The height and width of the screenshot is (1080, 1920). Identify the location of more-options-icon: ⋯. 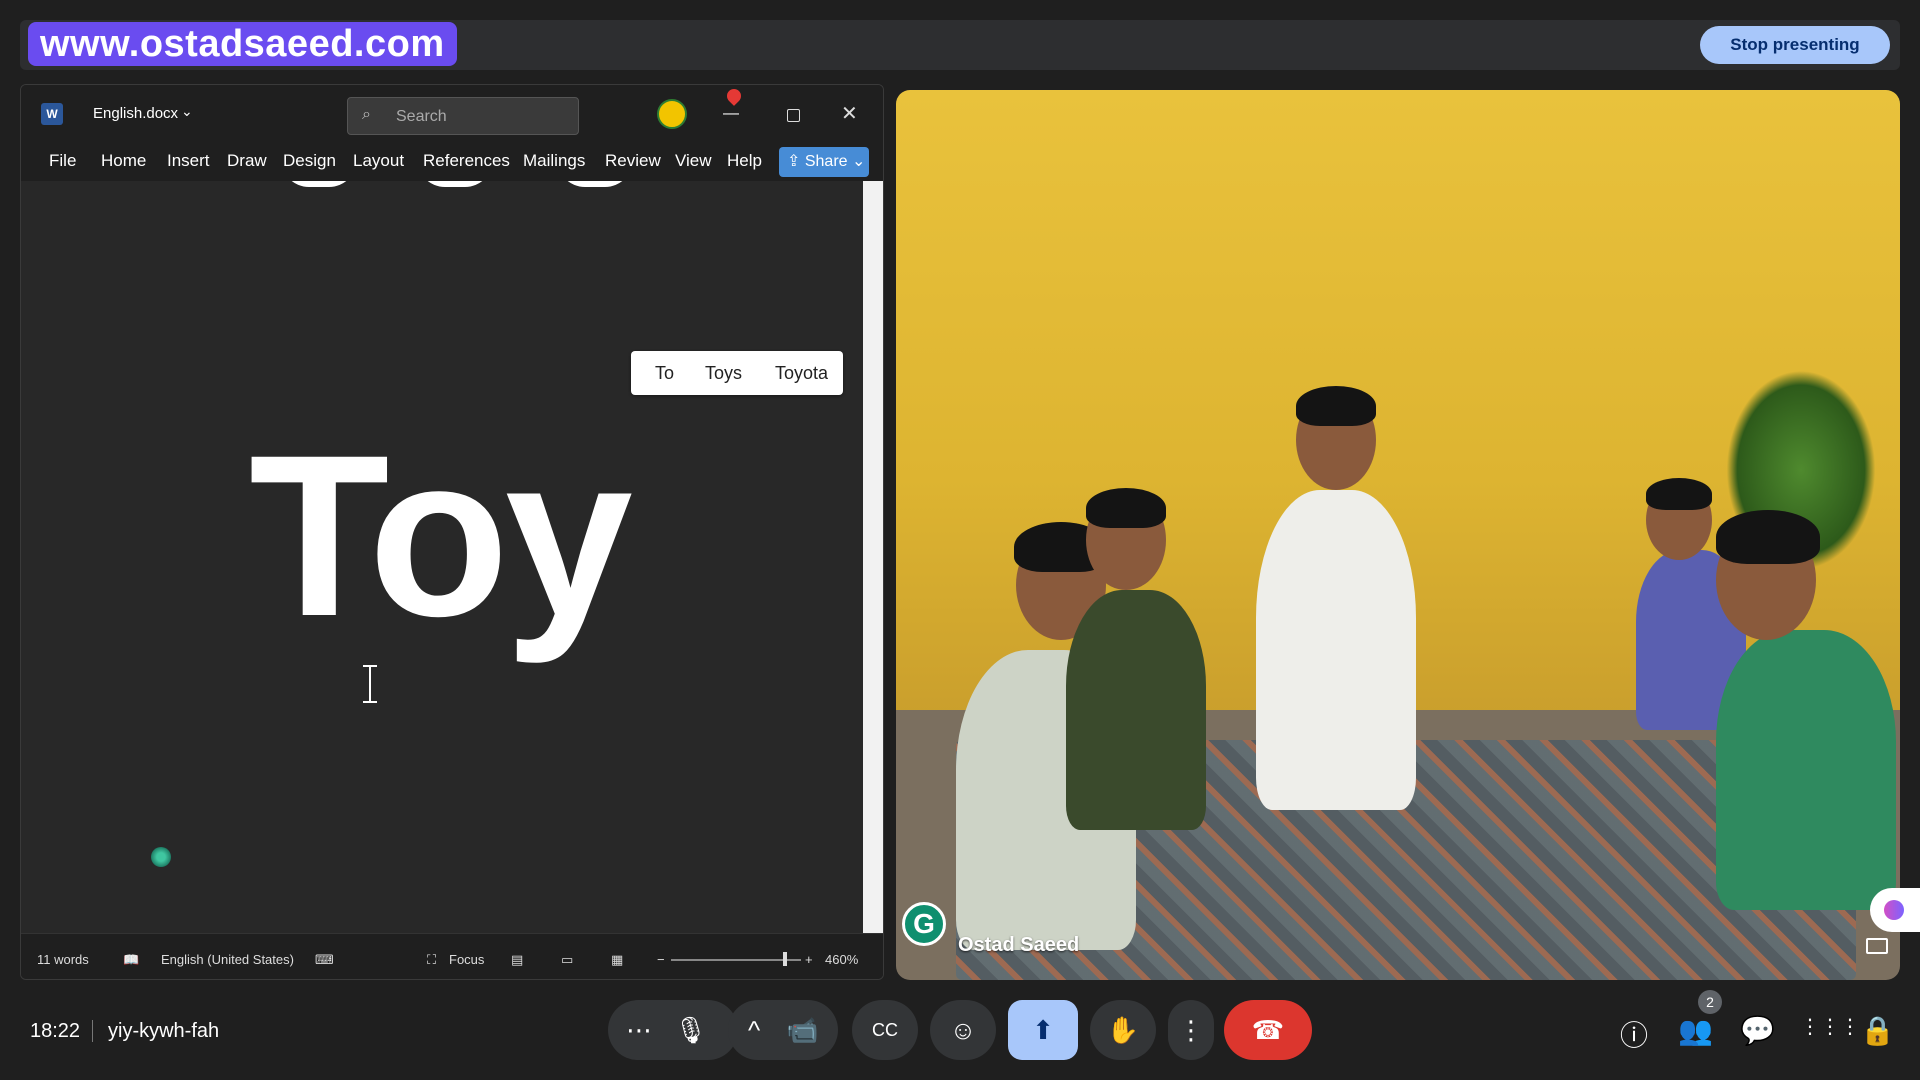
(639, 1030).